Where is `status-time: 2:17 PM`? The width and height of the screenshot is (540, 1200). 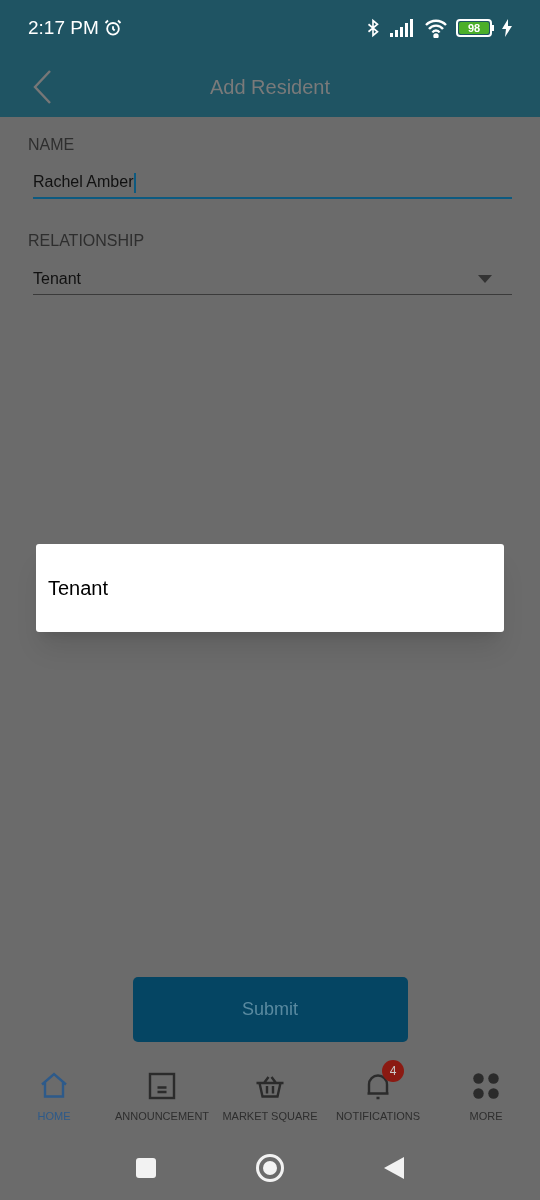
status-time: 2:17 PM is located at coordinates (63, 27).